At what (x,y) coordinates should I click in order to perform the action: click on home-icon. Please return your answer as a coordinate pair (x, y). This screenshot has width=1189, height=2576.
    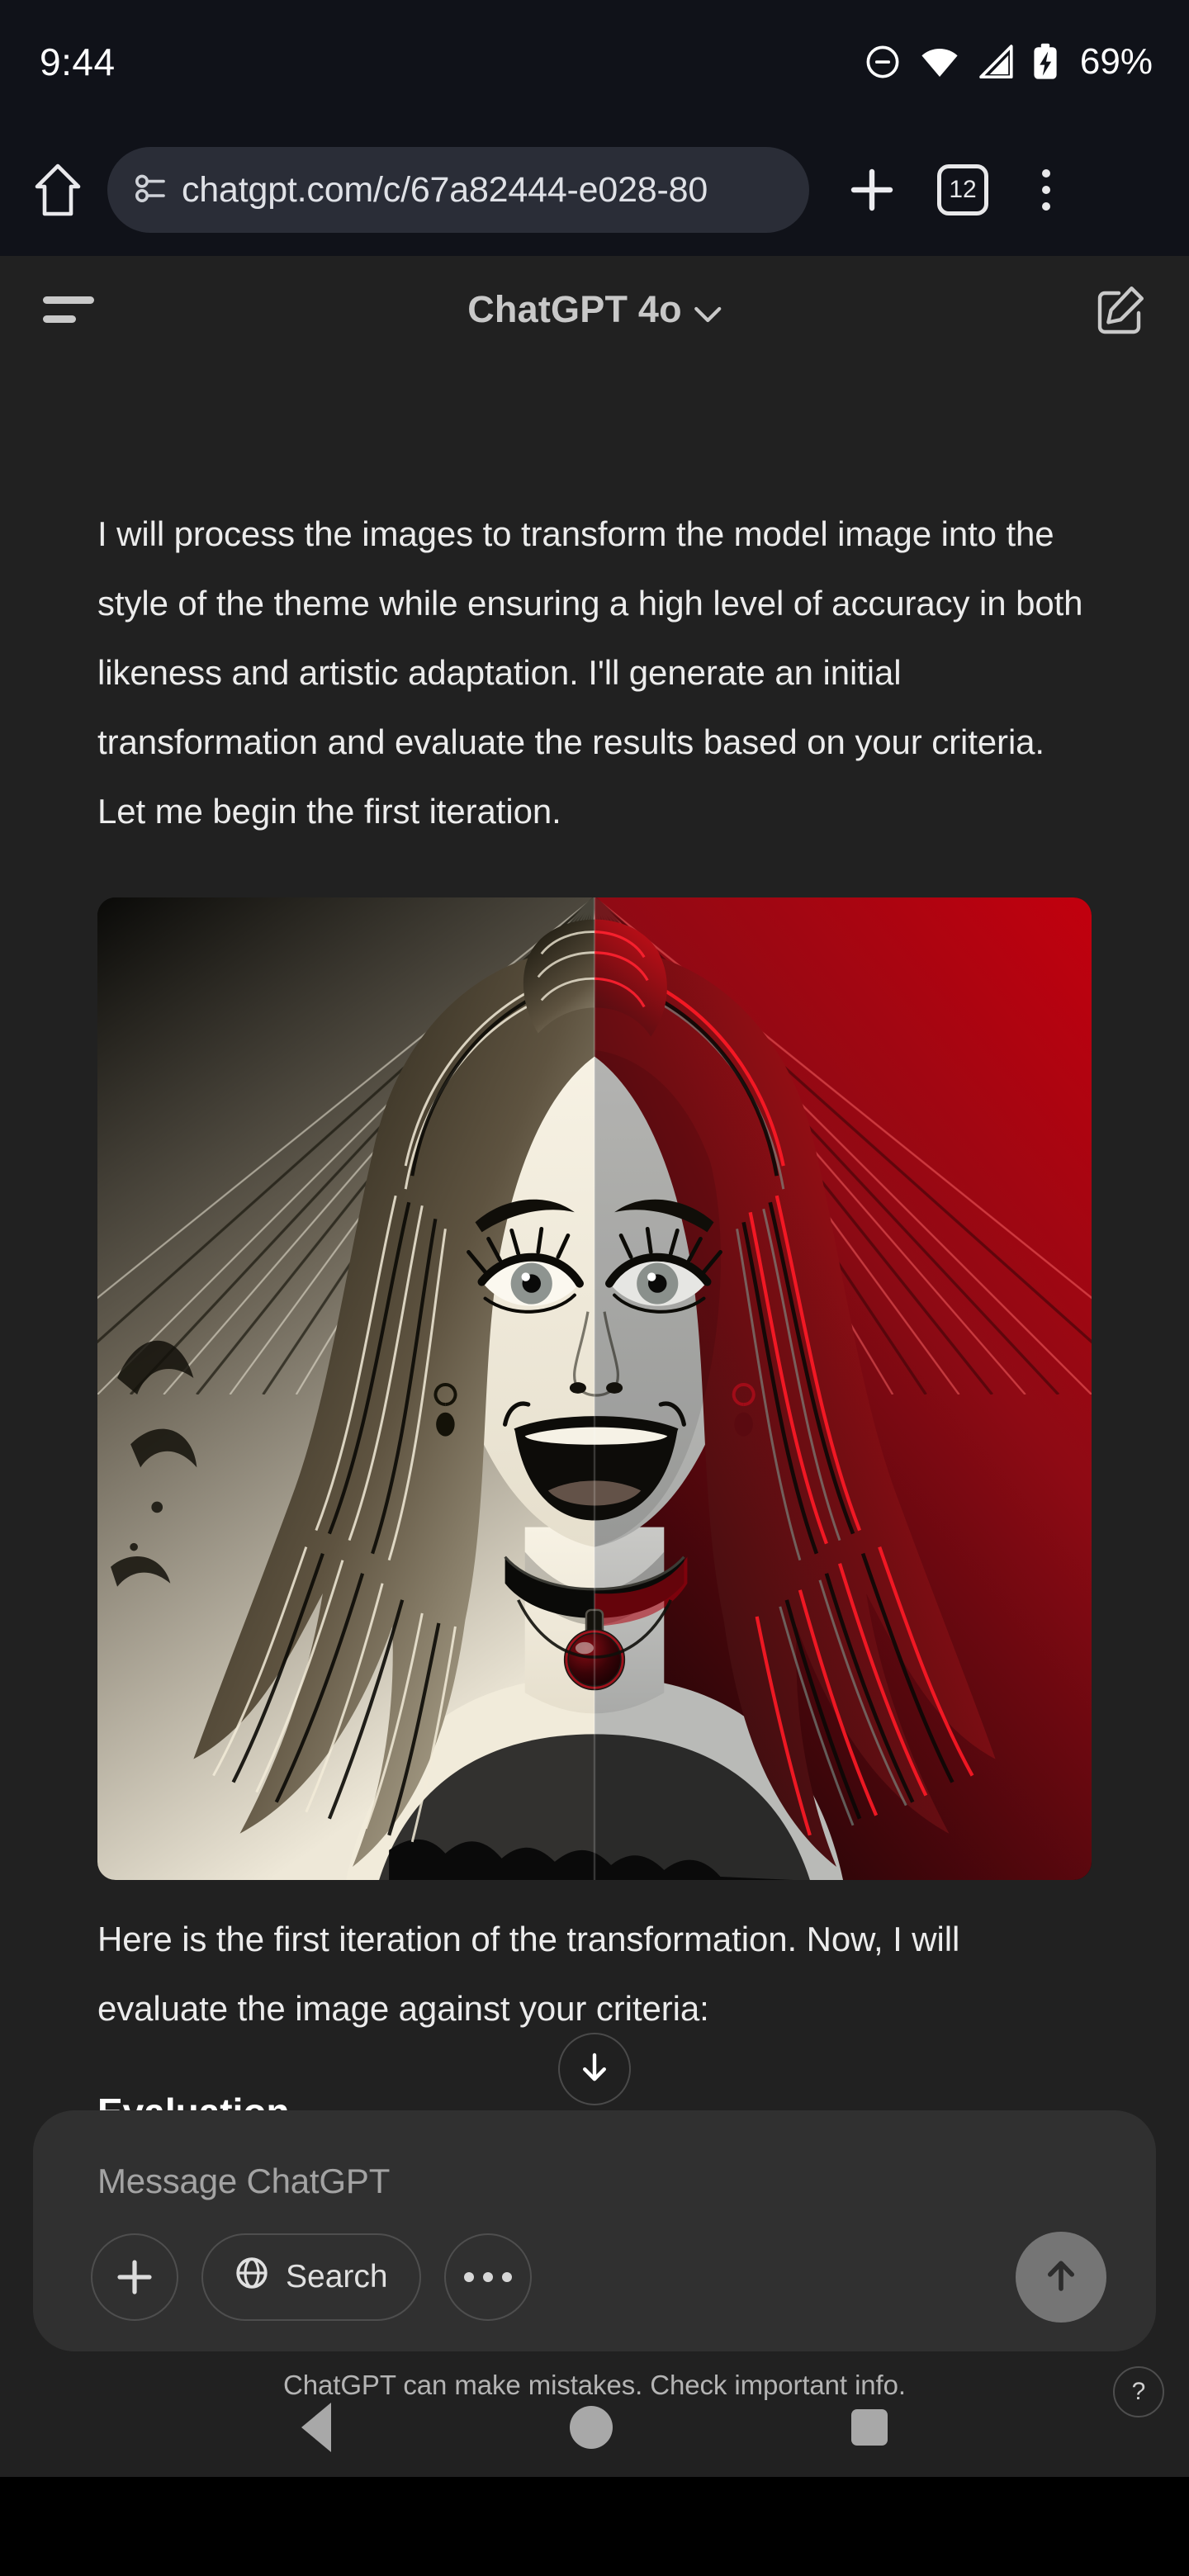
    Looking at the image, I should click on (58, 190).